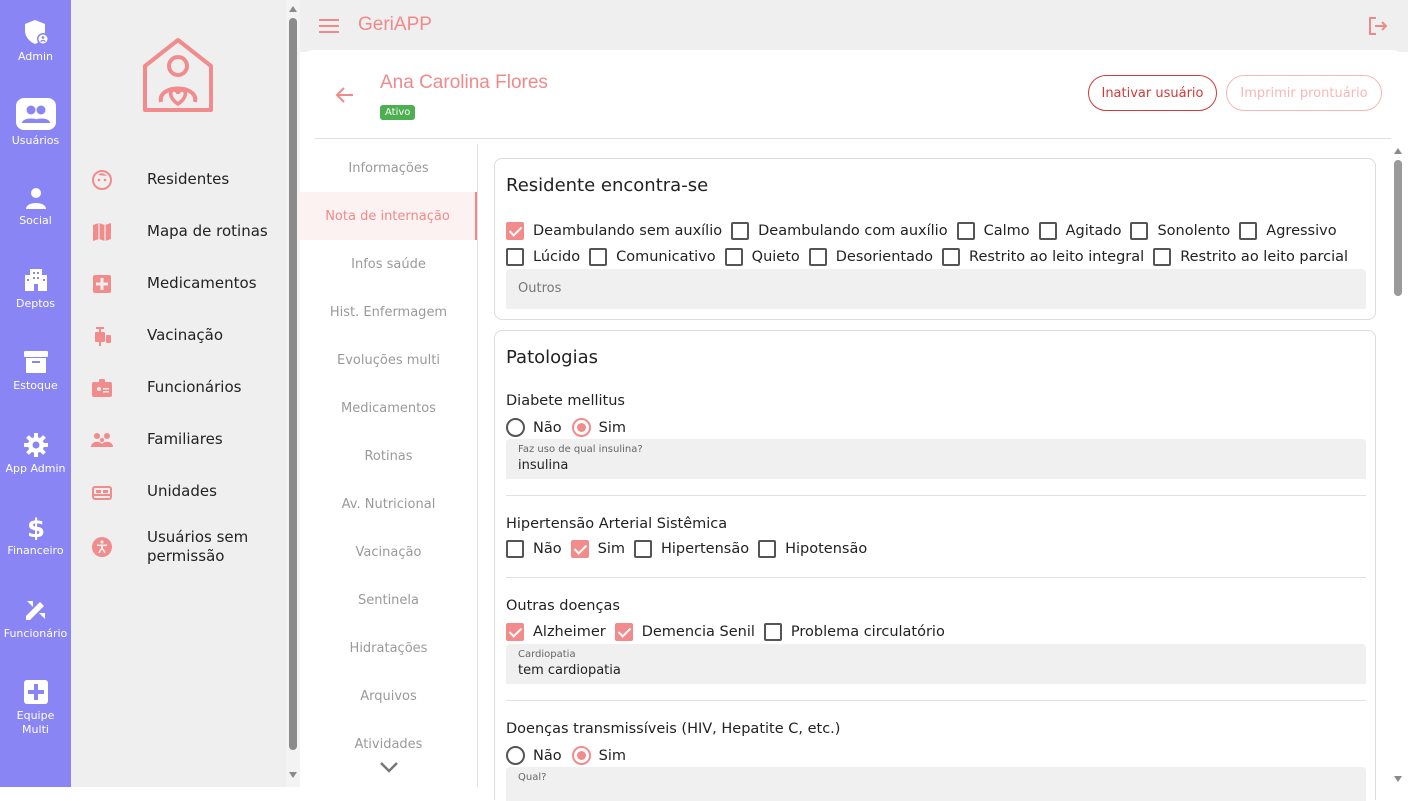 The width and height of the screenshot is (1408, 801). What do you see at coordinates (534, 427) in the screenshot?
I see `option-diabetes-nao: Não` at bounding box center [534, 427].